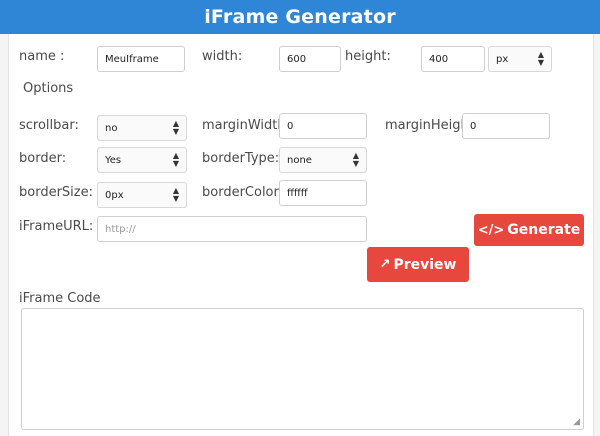  I want to click on scrollbar-select: no ▲ ▼, so click(142, 128).